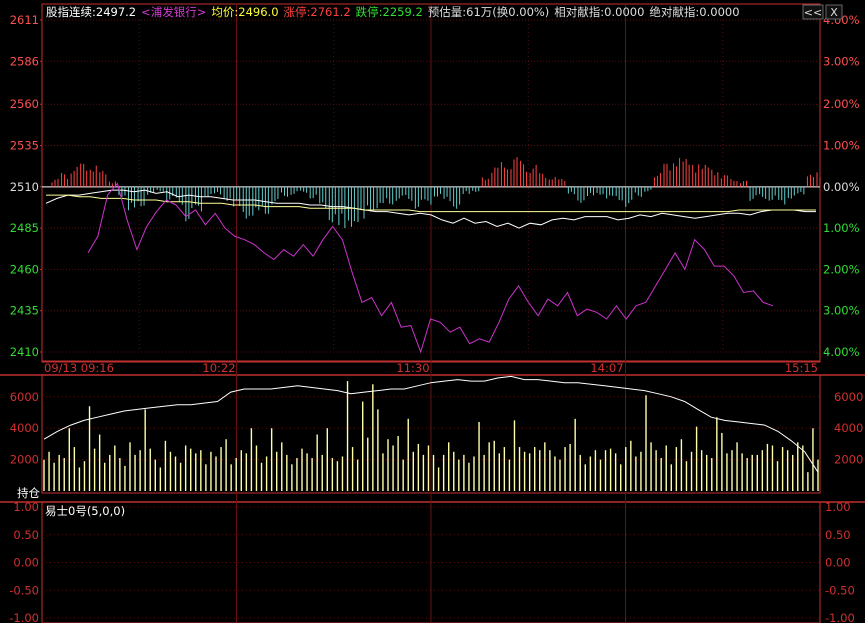  What do you see at coordinates (599, 12) in the screenshot?
I see `header-item-6: 相对献指:0.0000` at bounding box center [599, 12].